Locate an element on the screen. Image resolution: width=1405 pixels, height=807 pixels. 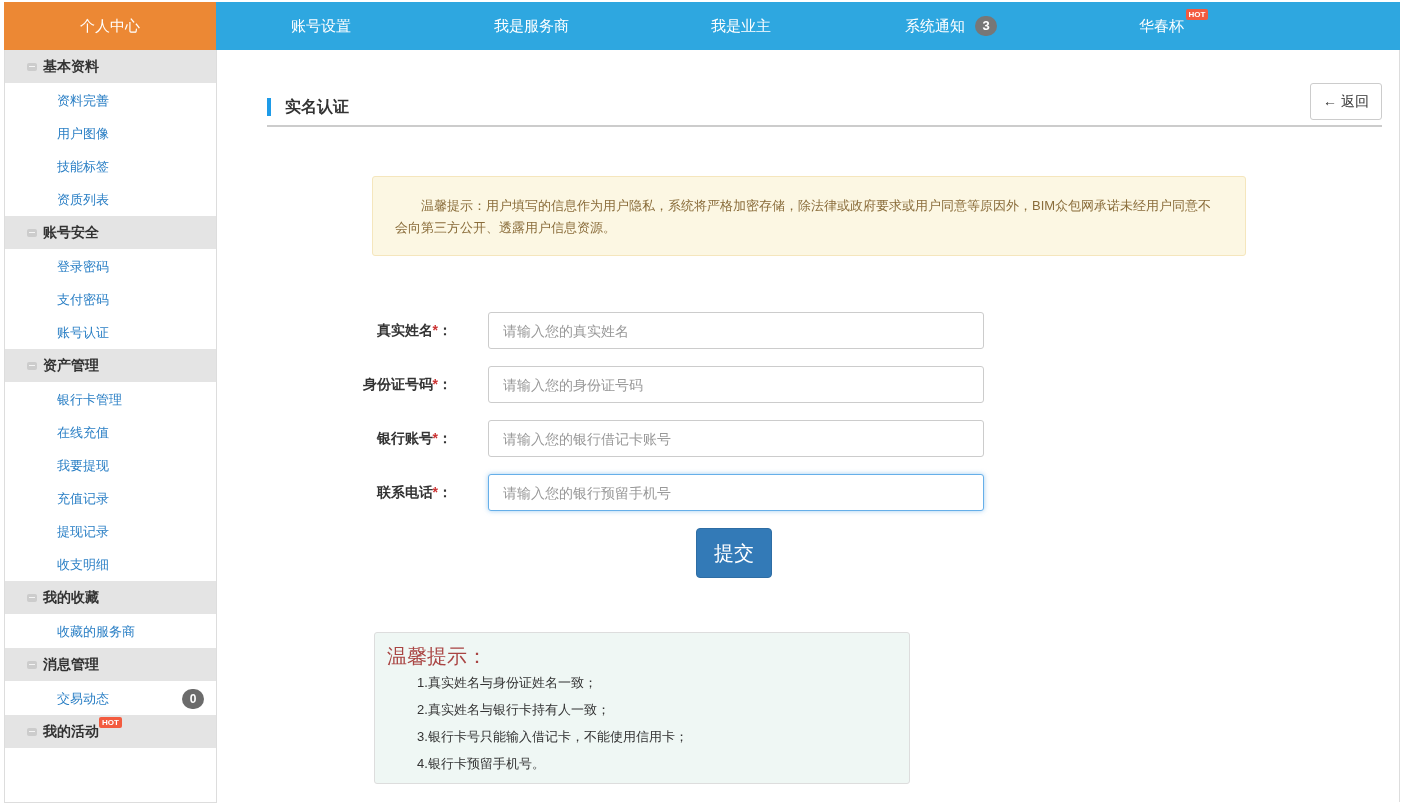
group-title: 资产管理 is located at coordinates (71, 365).